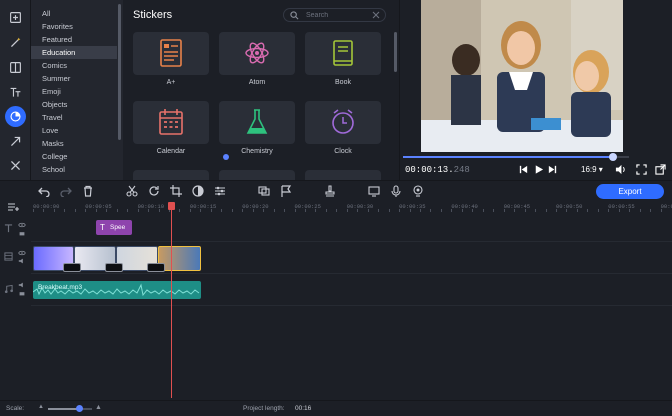  I want to click on search-input, so click(336, 15).